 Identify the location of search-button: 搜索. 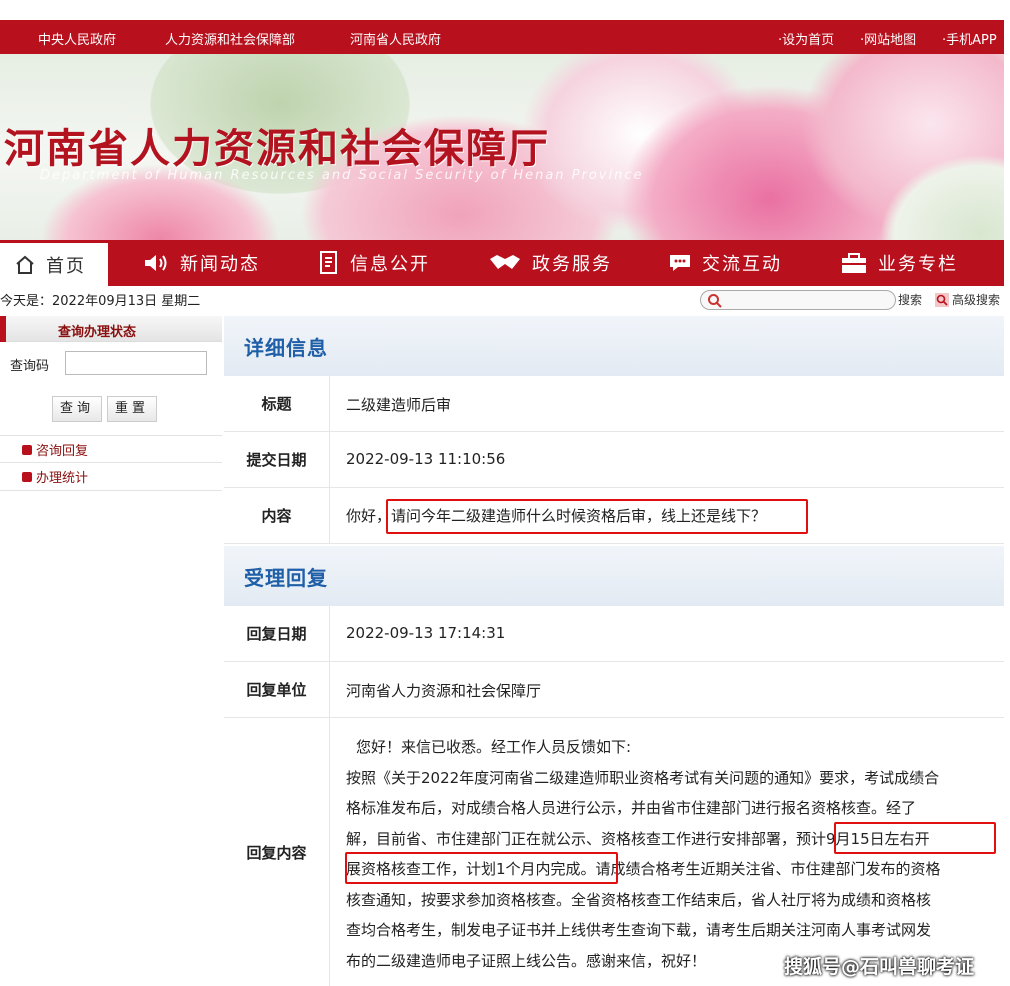
(910, 299).